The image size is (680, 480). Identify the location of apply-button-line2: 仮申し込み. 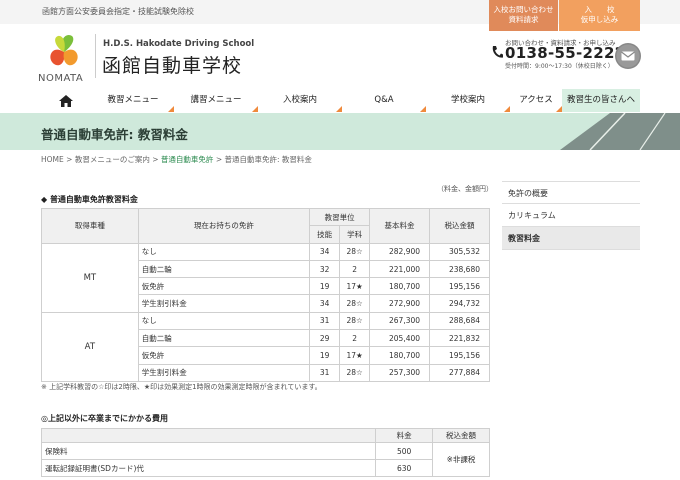
(599, 19).